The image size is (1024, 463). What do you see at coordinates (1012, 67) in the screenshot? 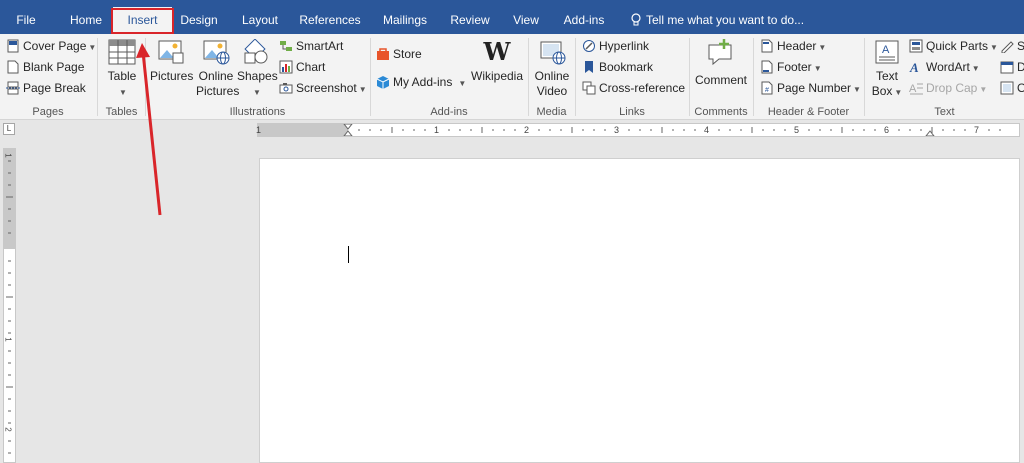
I see `date-time-button: D` at bounding box center [1012, 67].